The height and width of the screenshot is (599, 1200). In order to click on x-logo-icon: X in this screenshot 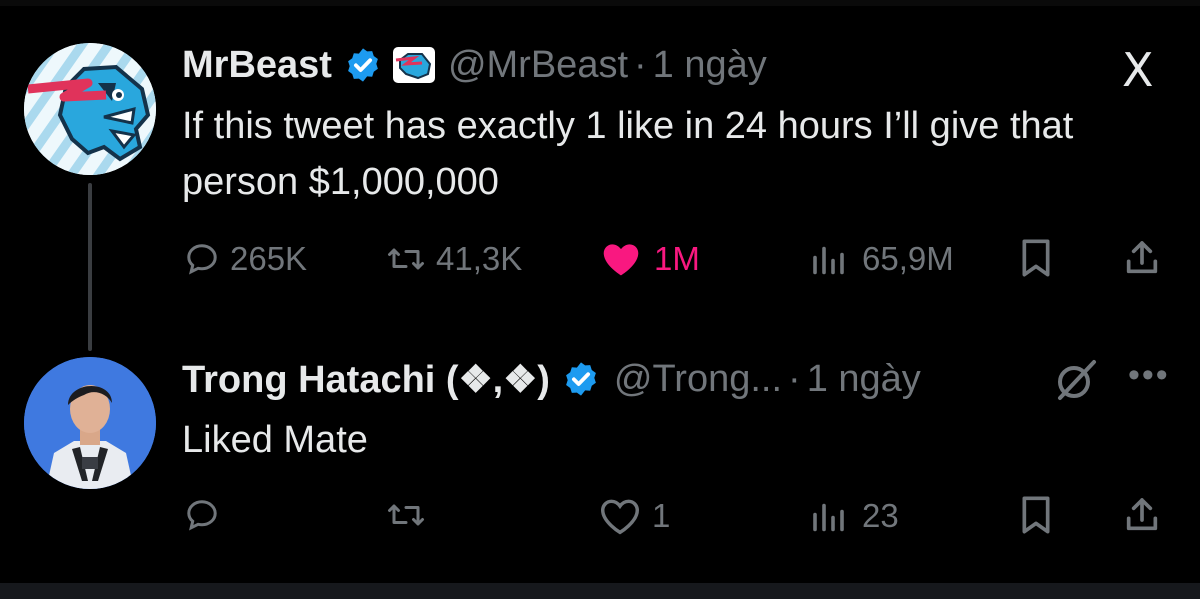, I will do `click(1138, 70)`.